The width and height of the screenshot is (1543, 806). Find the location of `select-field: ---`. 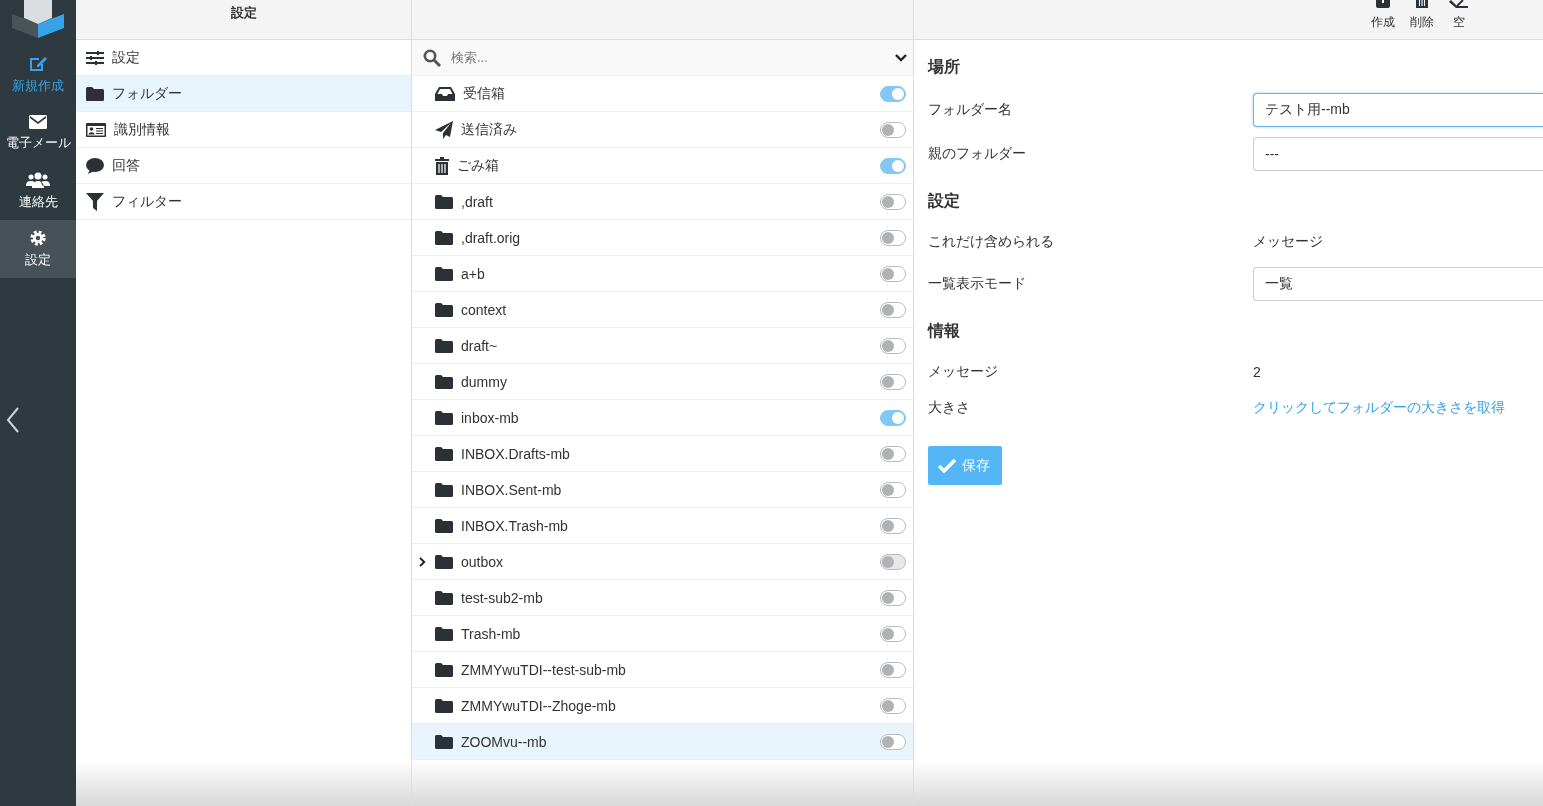

select-field: --- is located at coordinates (1398, 154).